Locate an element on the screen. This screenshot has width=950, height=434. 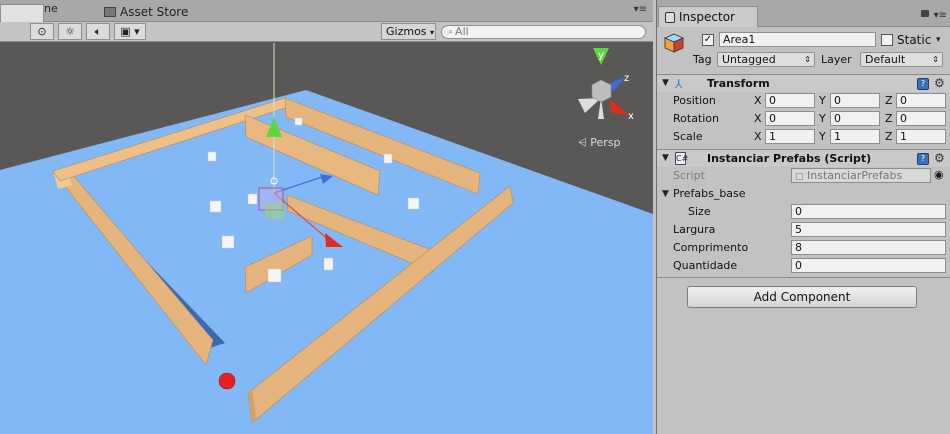
asset-store-icon is located at coordinates (110, 12).